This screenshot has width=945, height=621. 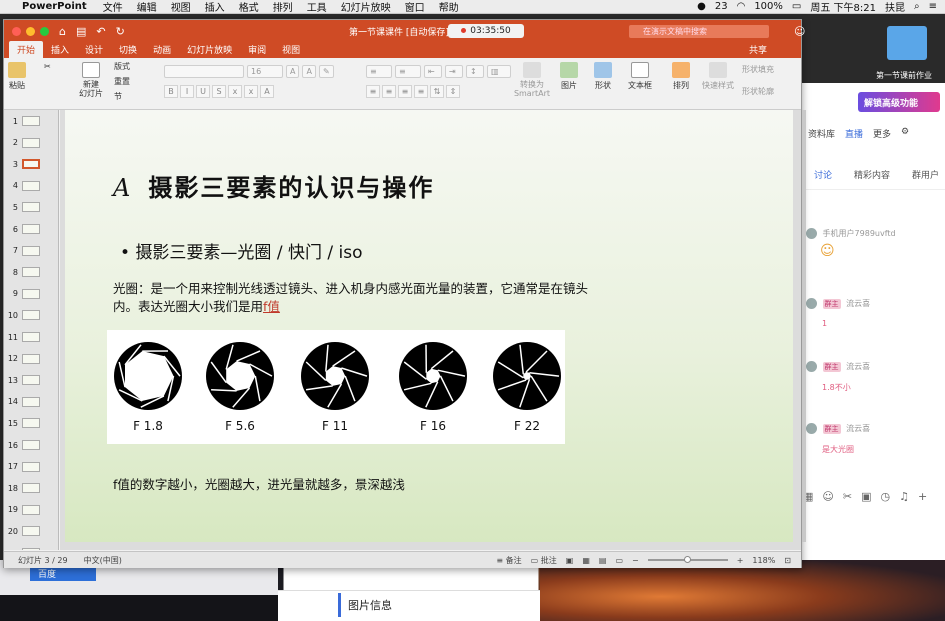 I want to click on slide-footer-text: f值的数字越小，光圈越大，进光量就越多，景深越浅, so click(x=259, y=483).